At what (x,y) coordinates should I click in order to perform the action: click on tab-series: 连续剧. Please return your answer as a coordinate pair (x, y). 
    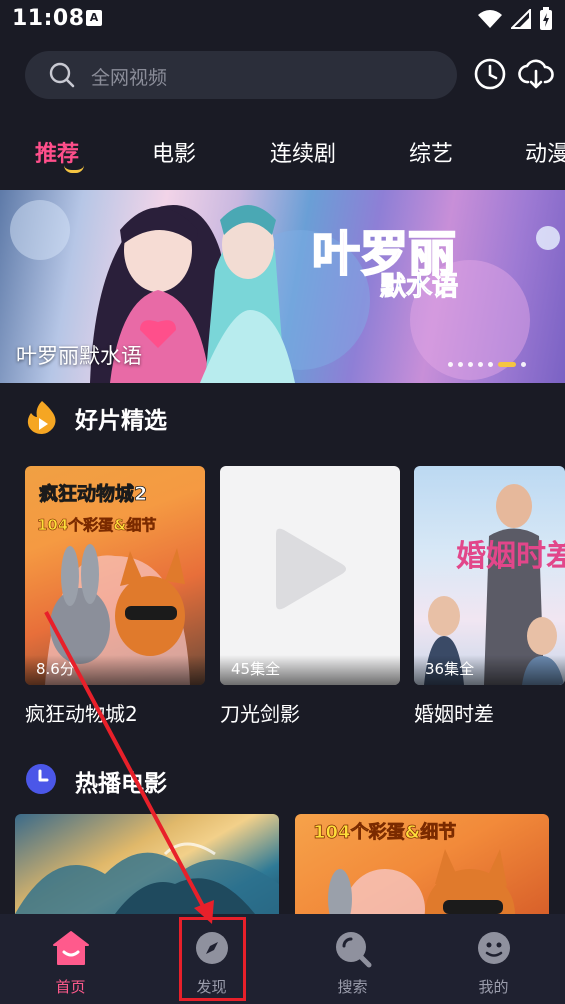
    Looking at the image, I should click on (303, 152).